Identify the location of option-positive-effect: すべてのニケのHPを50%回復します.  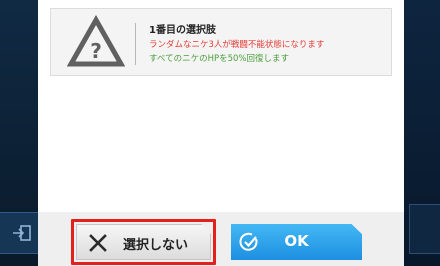
(219, 59).